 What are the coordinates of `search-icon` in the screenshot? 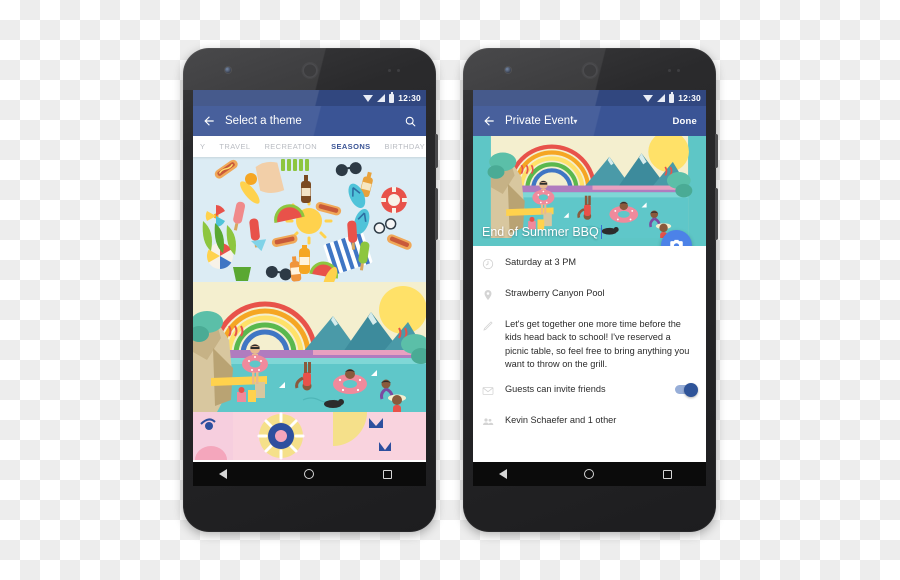 It's located at (410, 121).